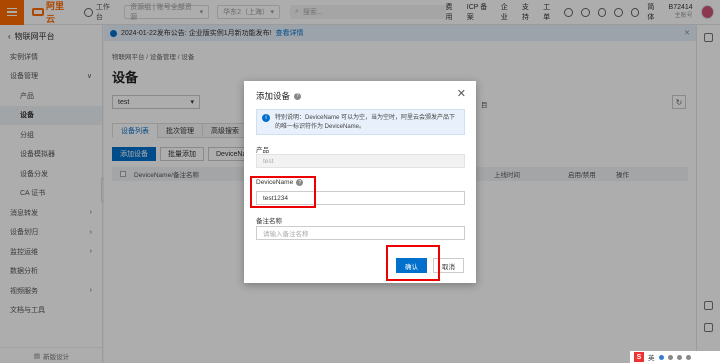  I want to click on dialog-title-text: 添加设备, so click(273, 96).